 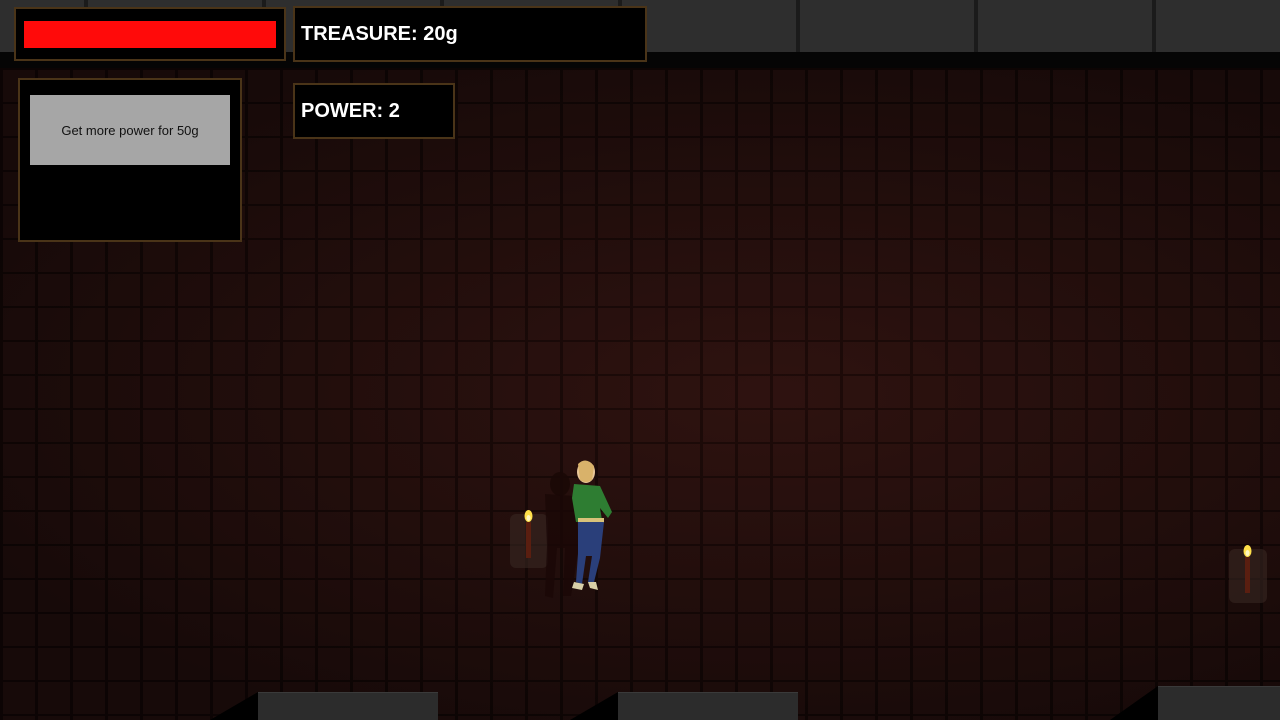 I want to click on power-panel: POWER: 2, so click(x=374, y=111).